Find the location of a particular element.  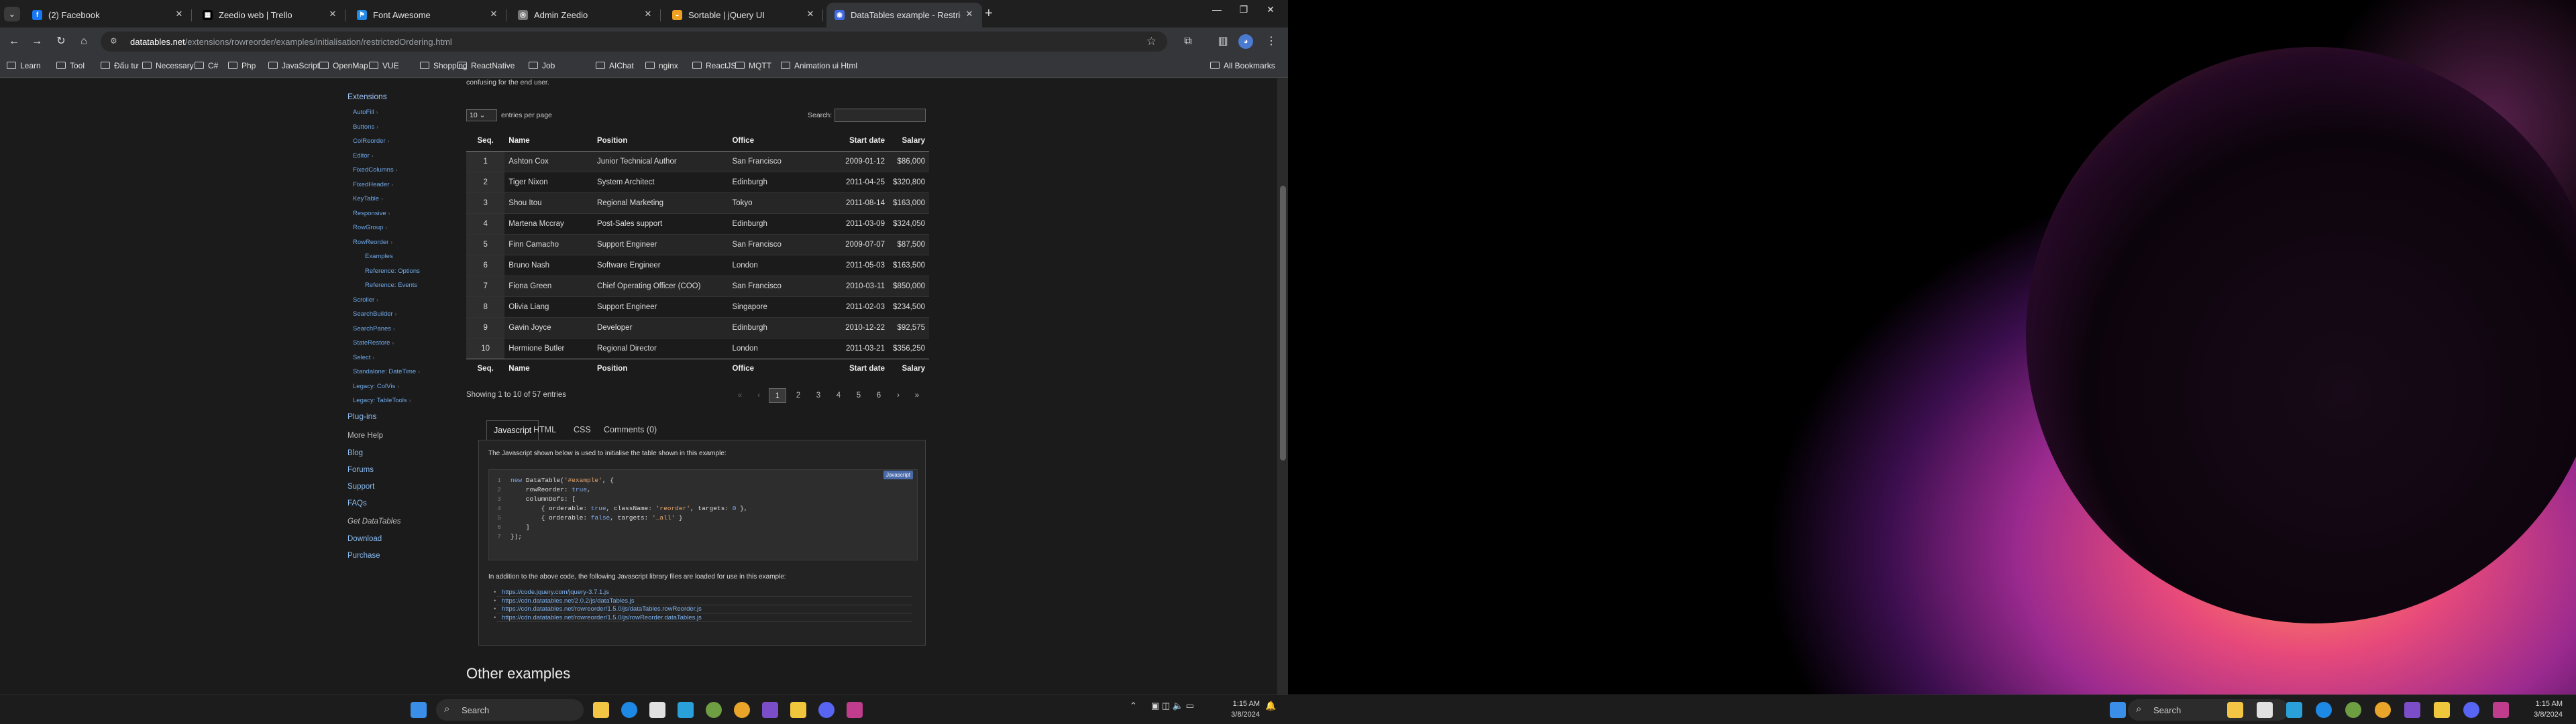

reorder-handle: 3 is located at coordinates (485, 202).